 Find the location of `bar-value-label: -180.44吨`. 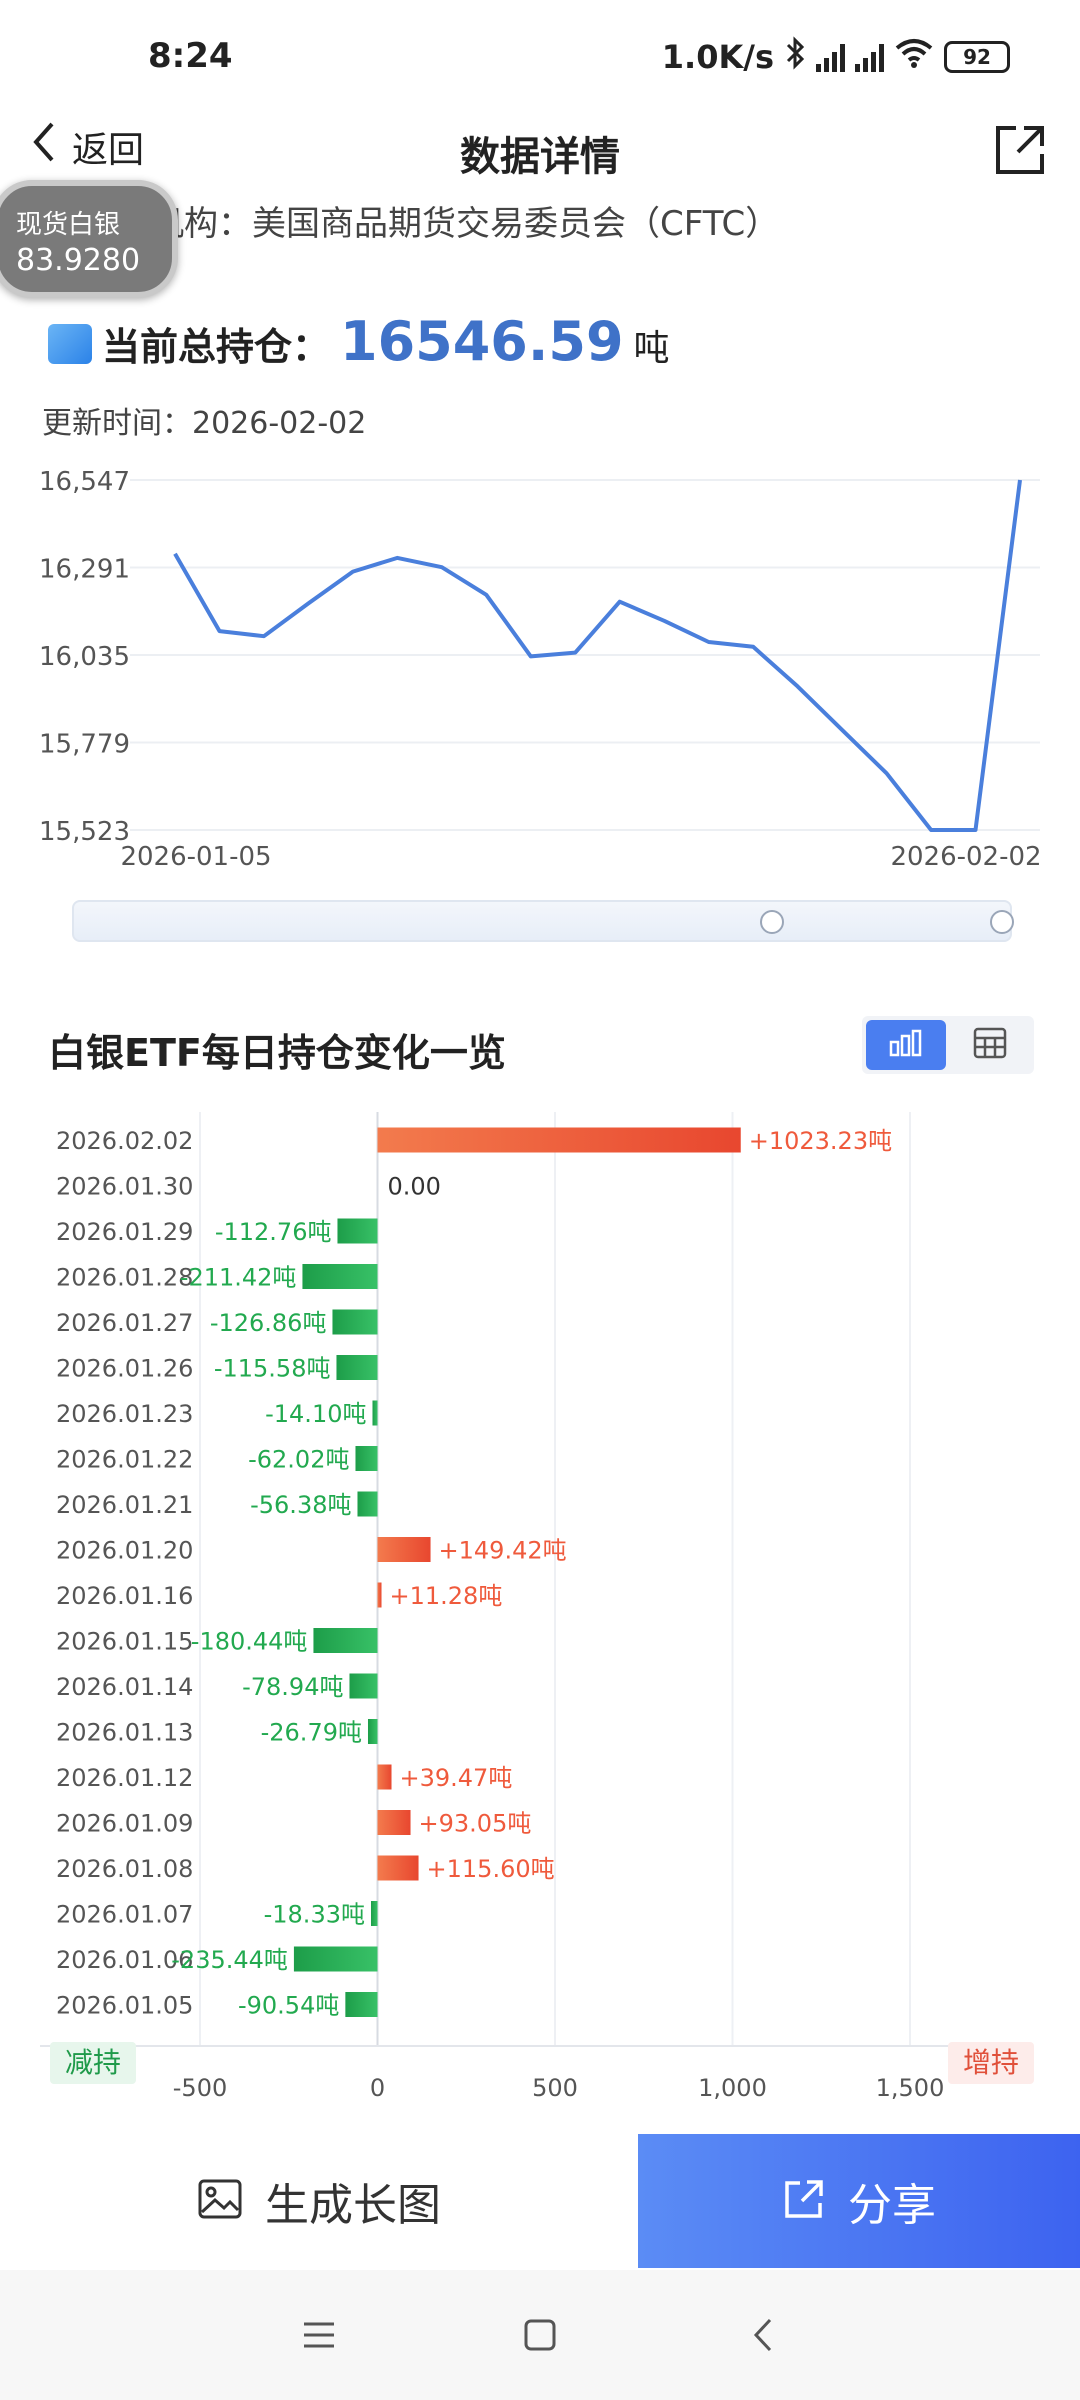

bar-value-label: -180.44吨 is located at coordinates (249, 1642).